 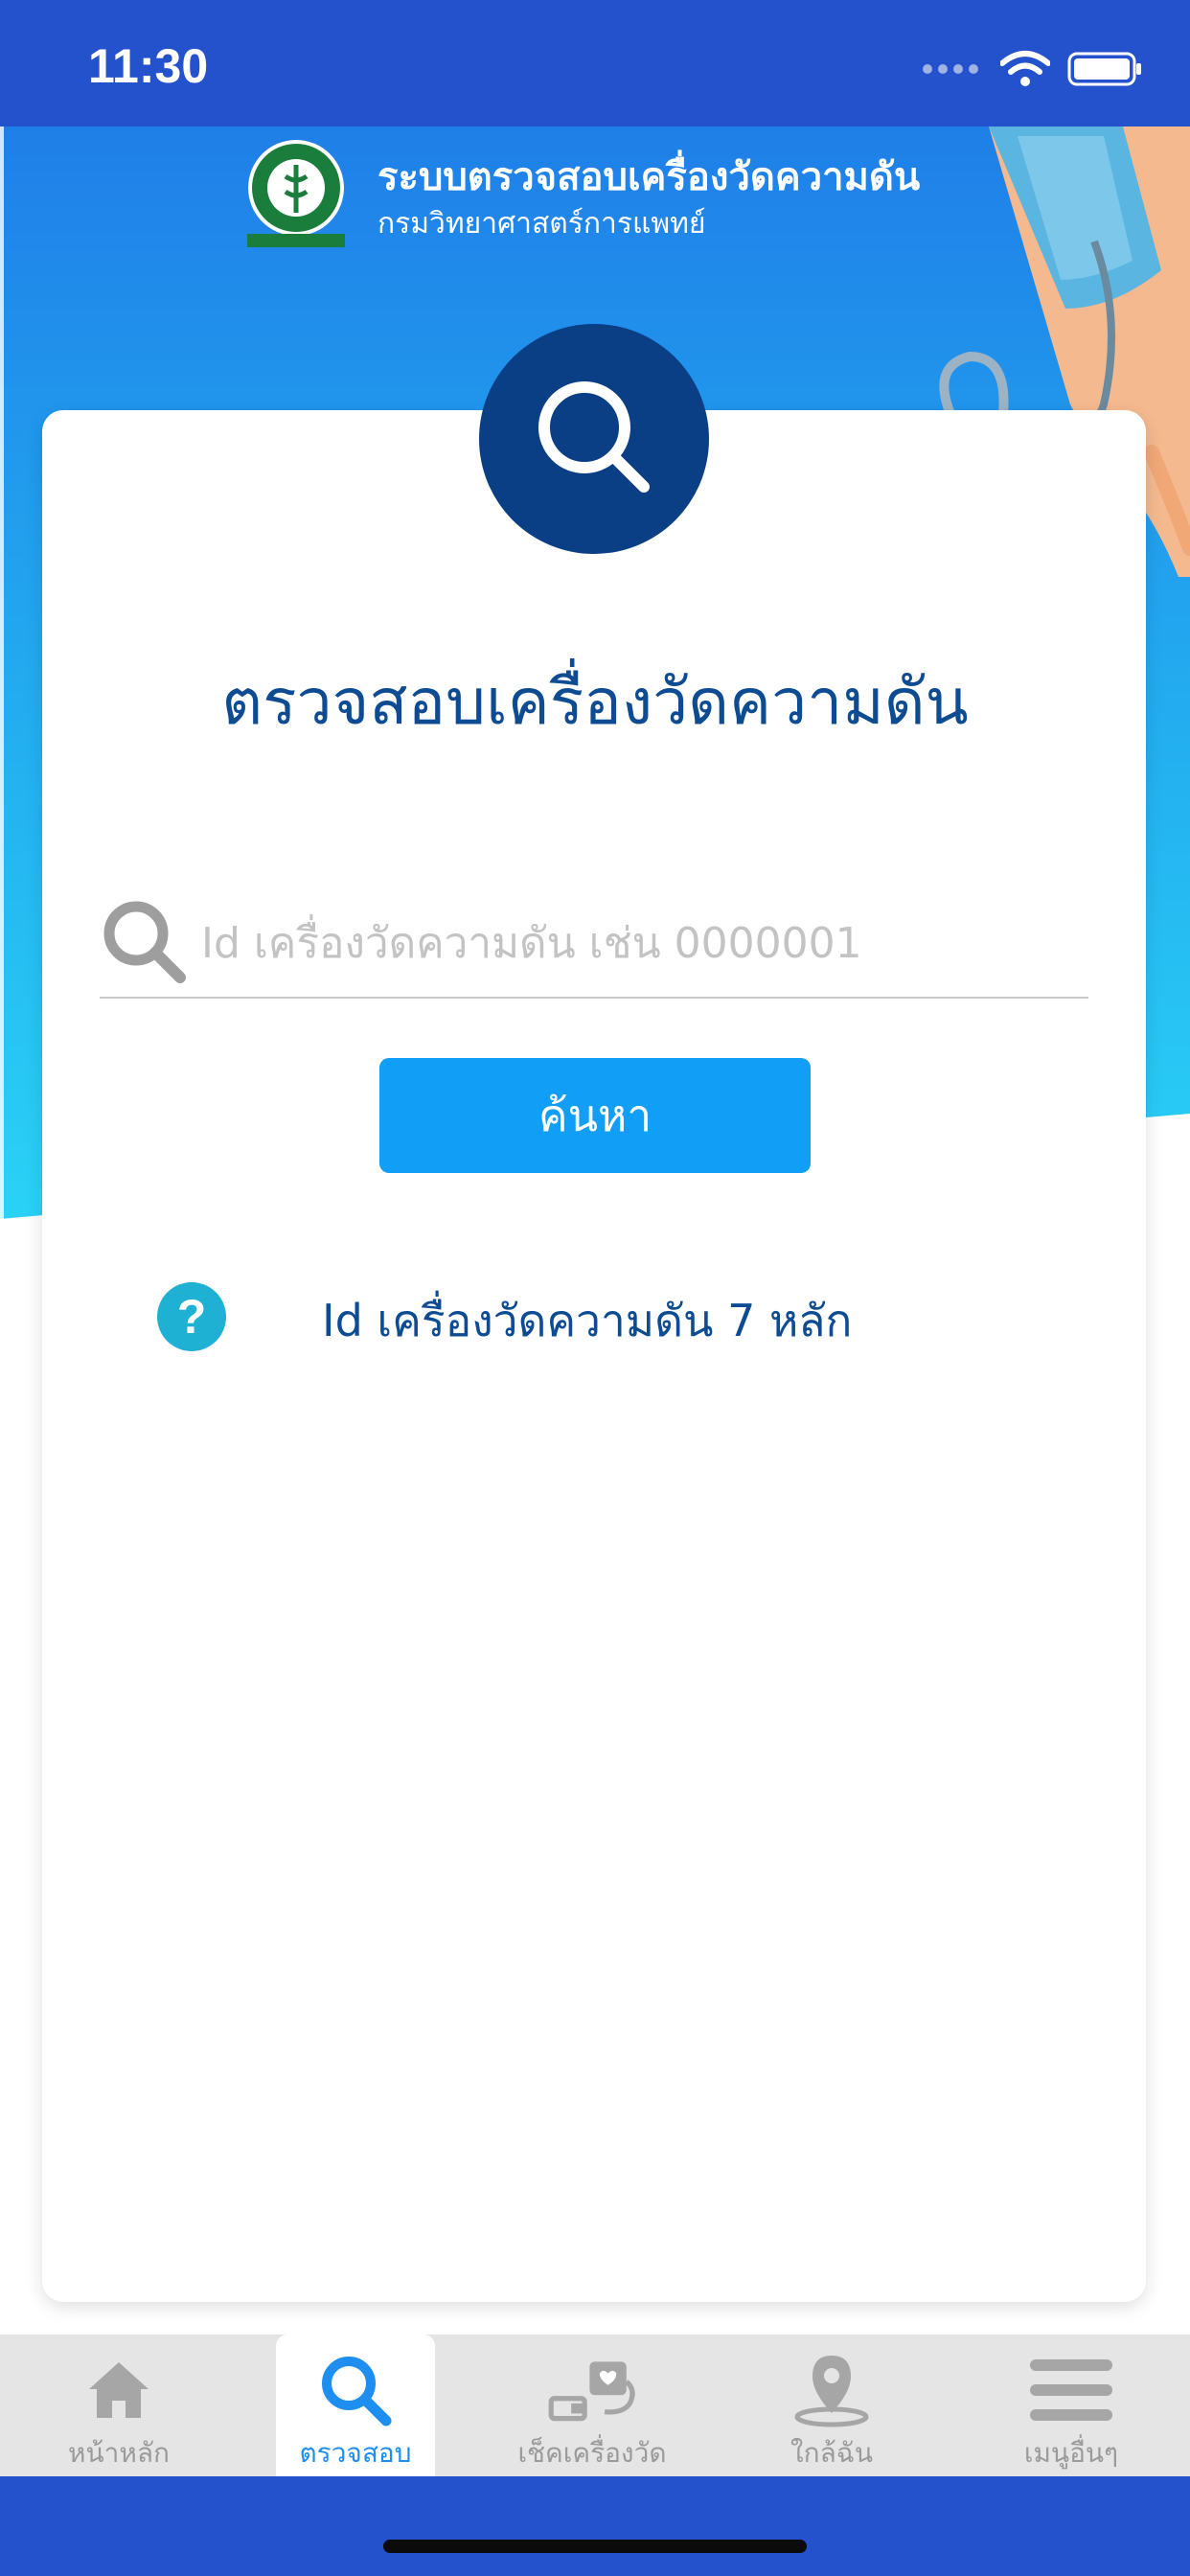 I want to click on status-time: 11:30, so click(x=148, y=66).